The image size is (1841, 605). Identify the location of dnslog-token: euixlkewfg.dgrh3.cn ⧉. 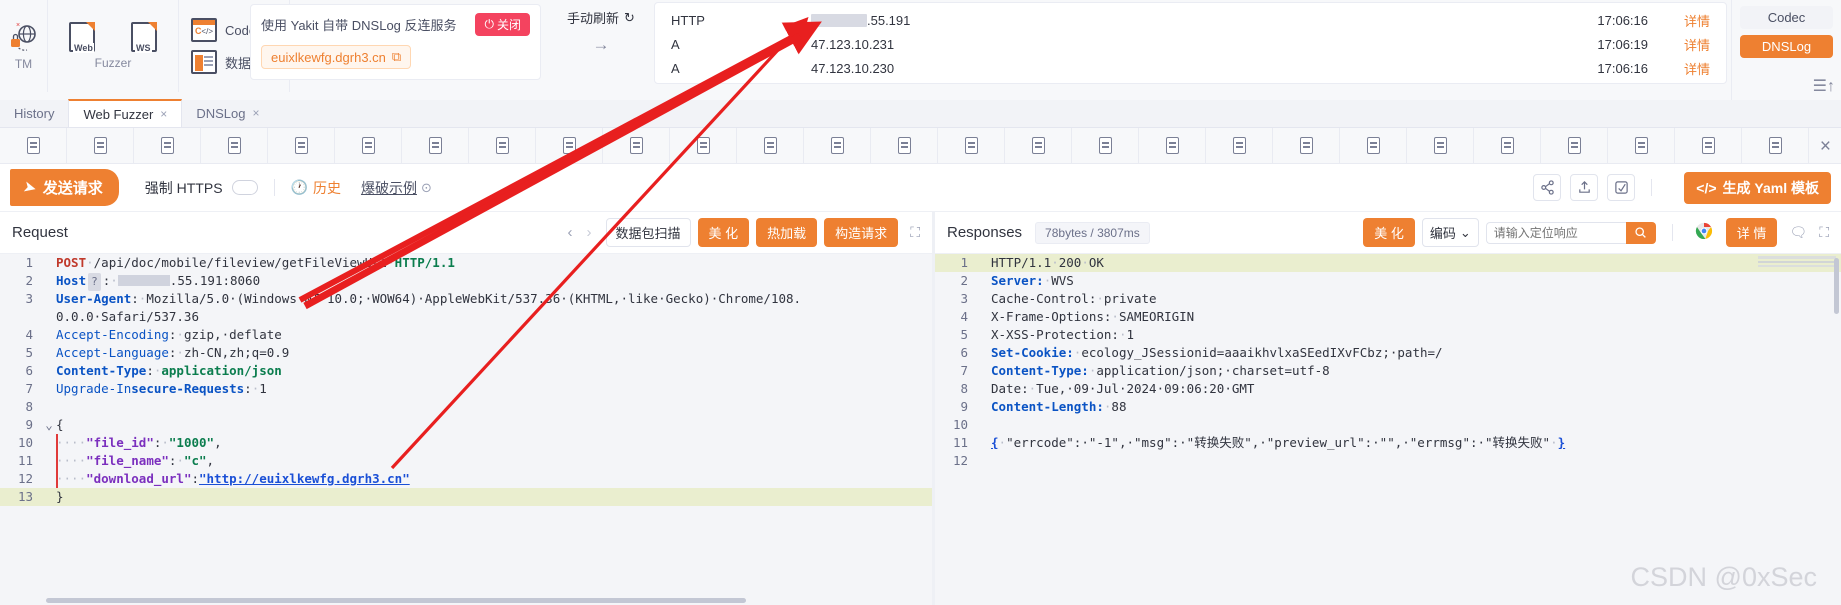
(336, 57).